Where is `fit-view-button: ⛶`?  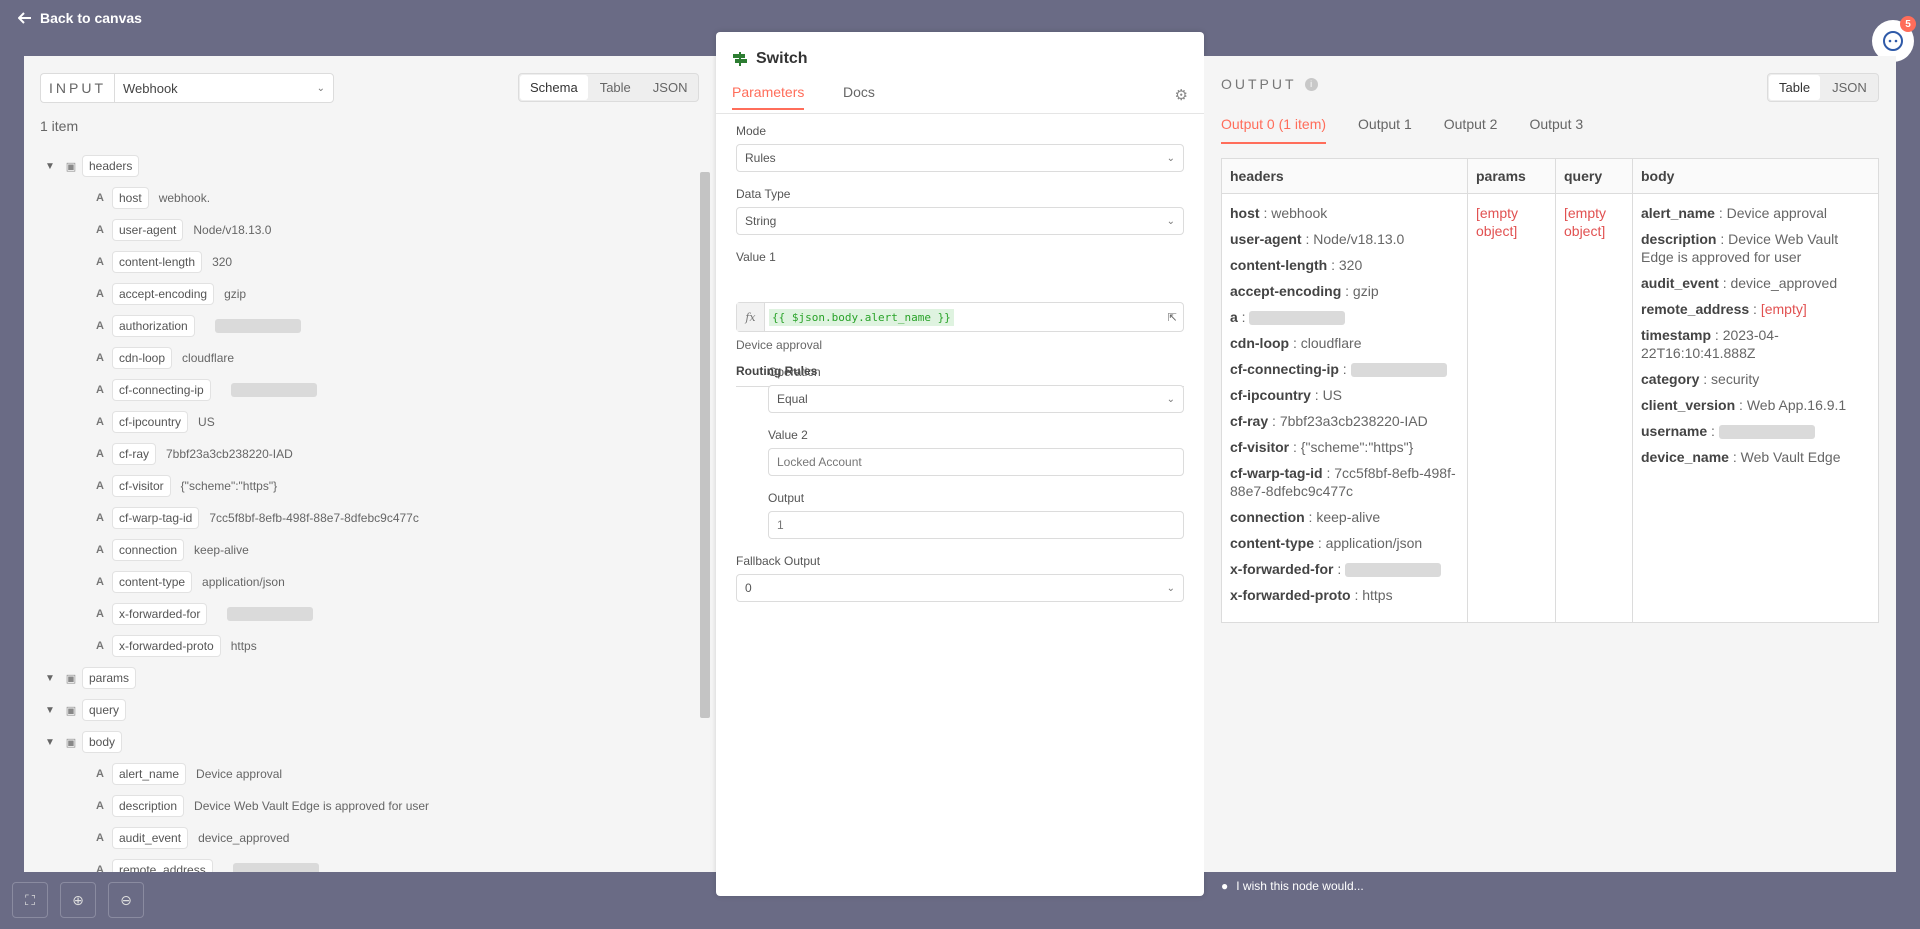 fit-view-button: ⛶ is located at coordinates (30, 900).